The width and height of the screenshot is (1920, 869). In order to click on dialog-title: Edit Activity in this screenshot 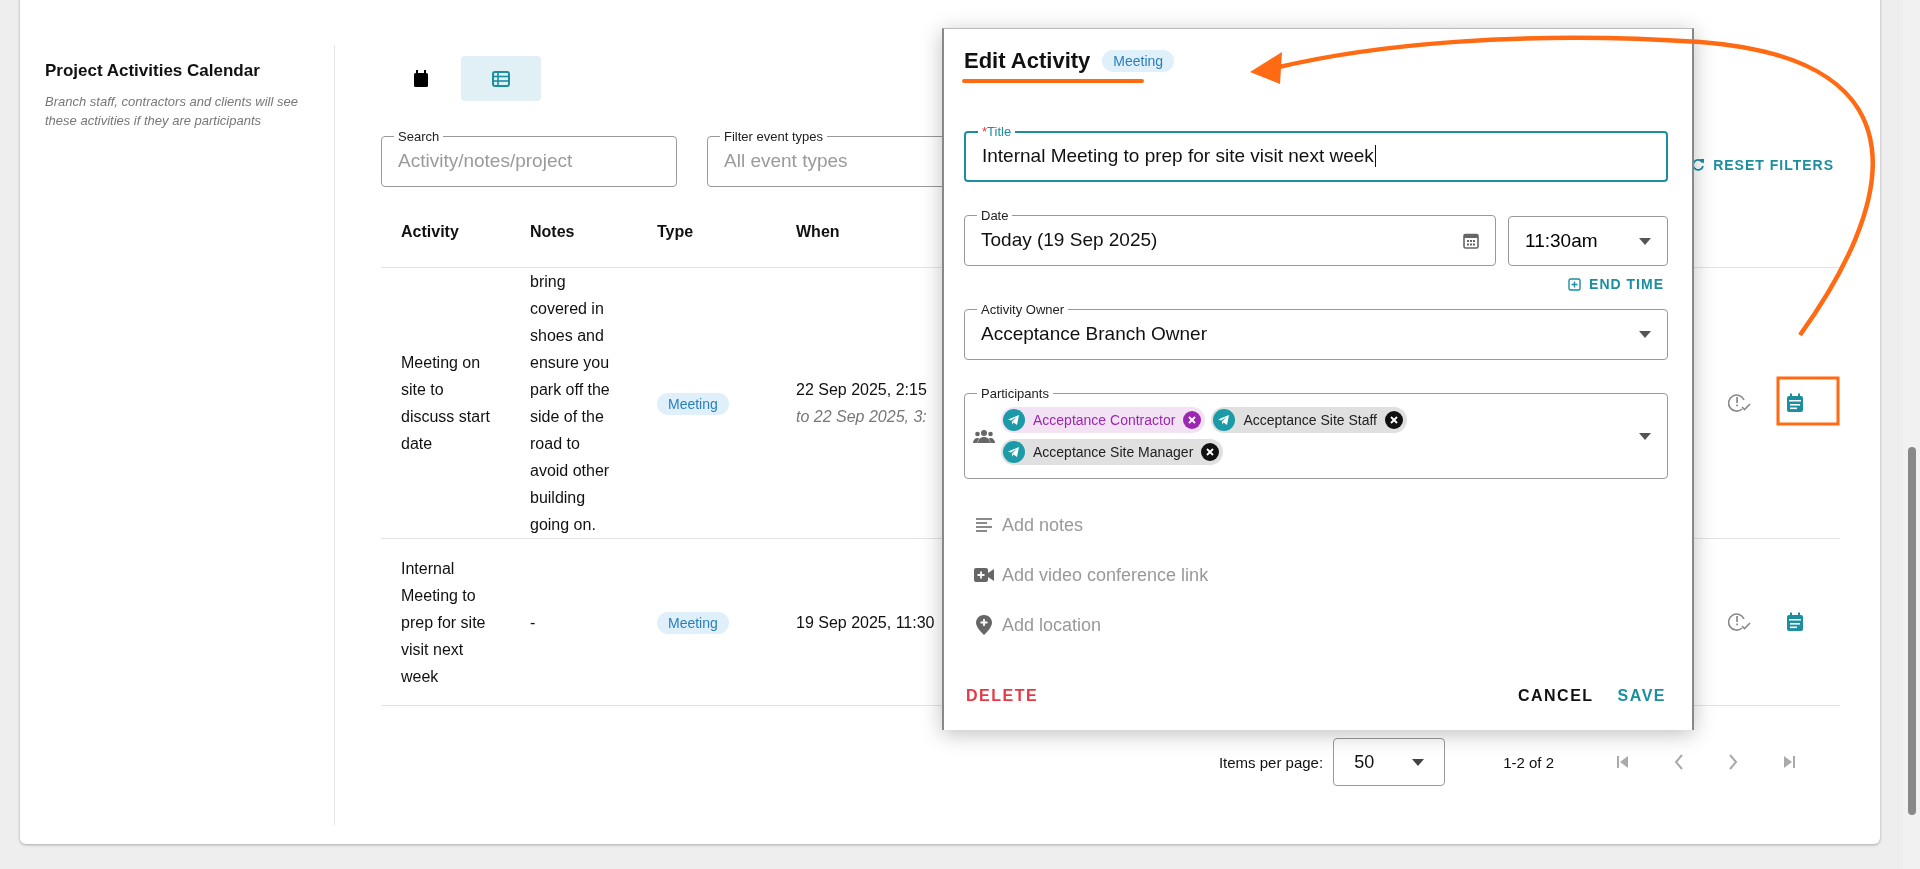, I will do `click(1027, 61)`.